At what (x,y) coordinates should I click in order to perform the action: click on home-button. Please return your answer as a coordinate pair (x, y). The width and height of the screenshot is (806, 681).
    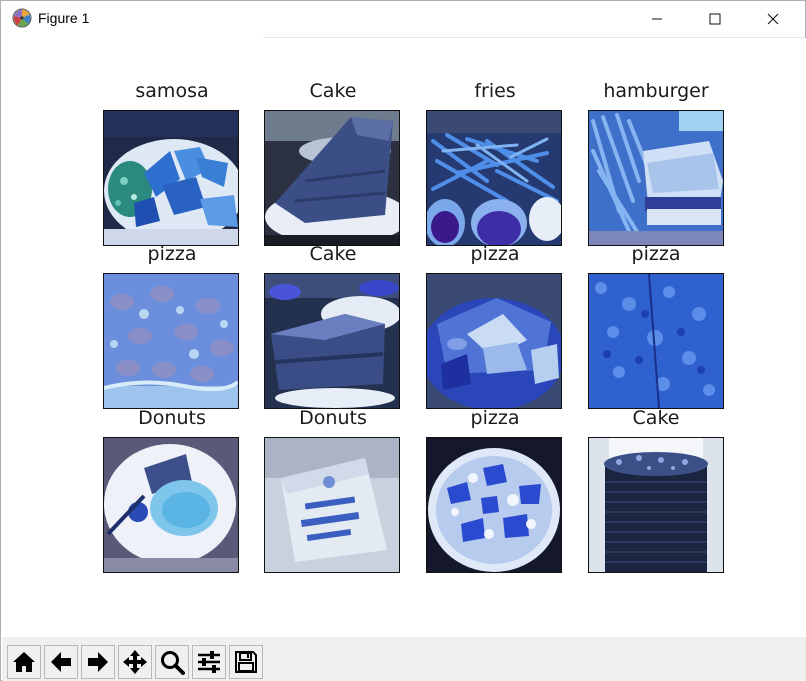
    Looking at the image, I should click on (24, 662).